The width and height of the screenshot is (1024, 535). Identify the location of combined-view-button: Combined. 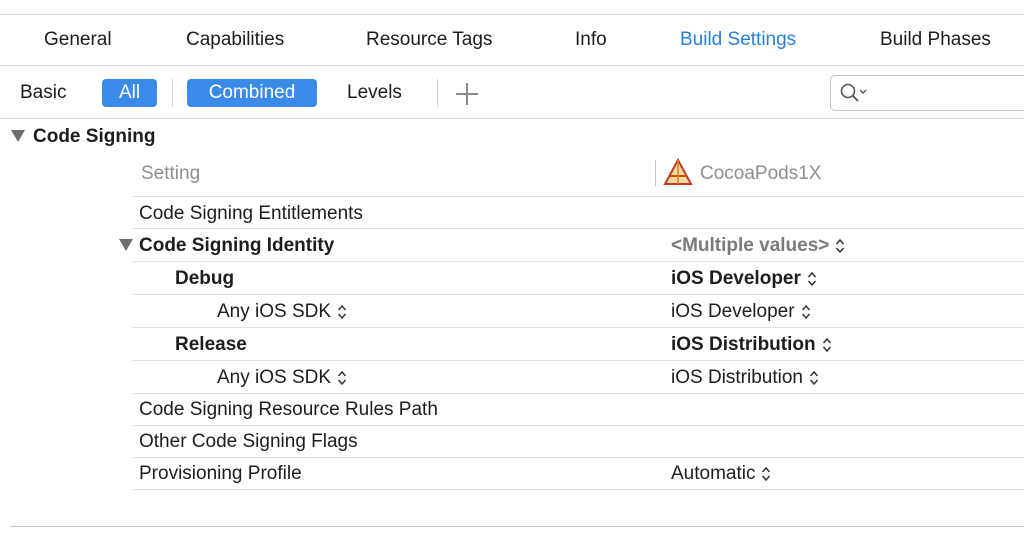
(252, 93).